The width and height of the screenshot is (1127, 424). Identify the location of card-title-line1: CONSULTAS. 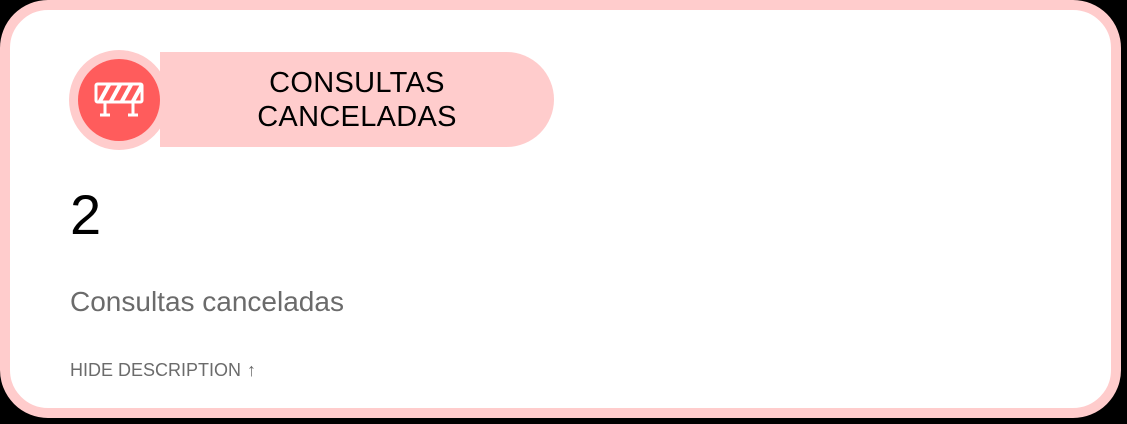
(357, 83).